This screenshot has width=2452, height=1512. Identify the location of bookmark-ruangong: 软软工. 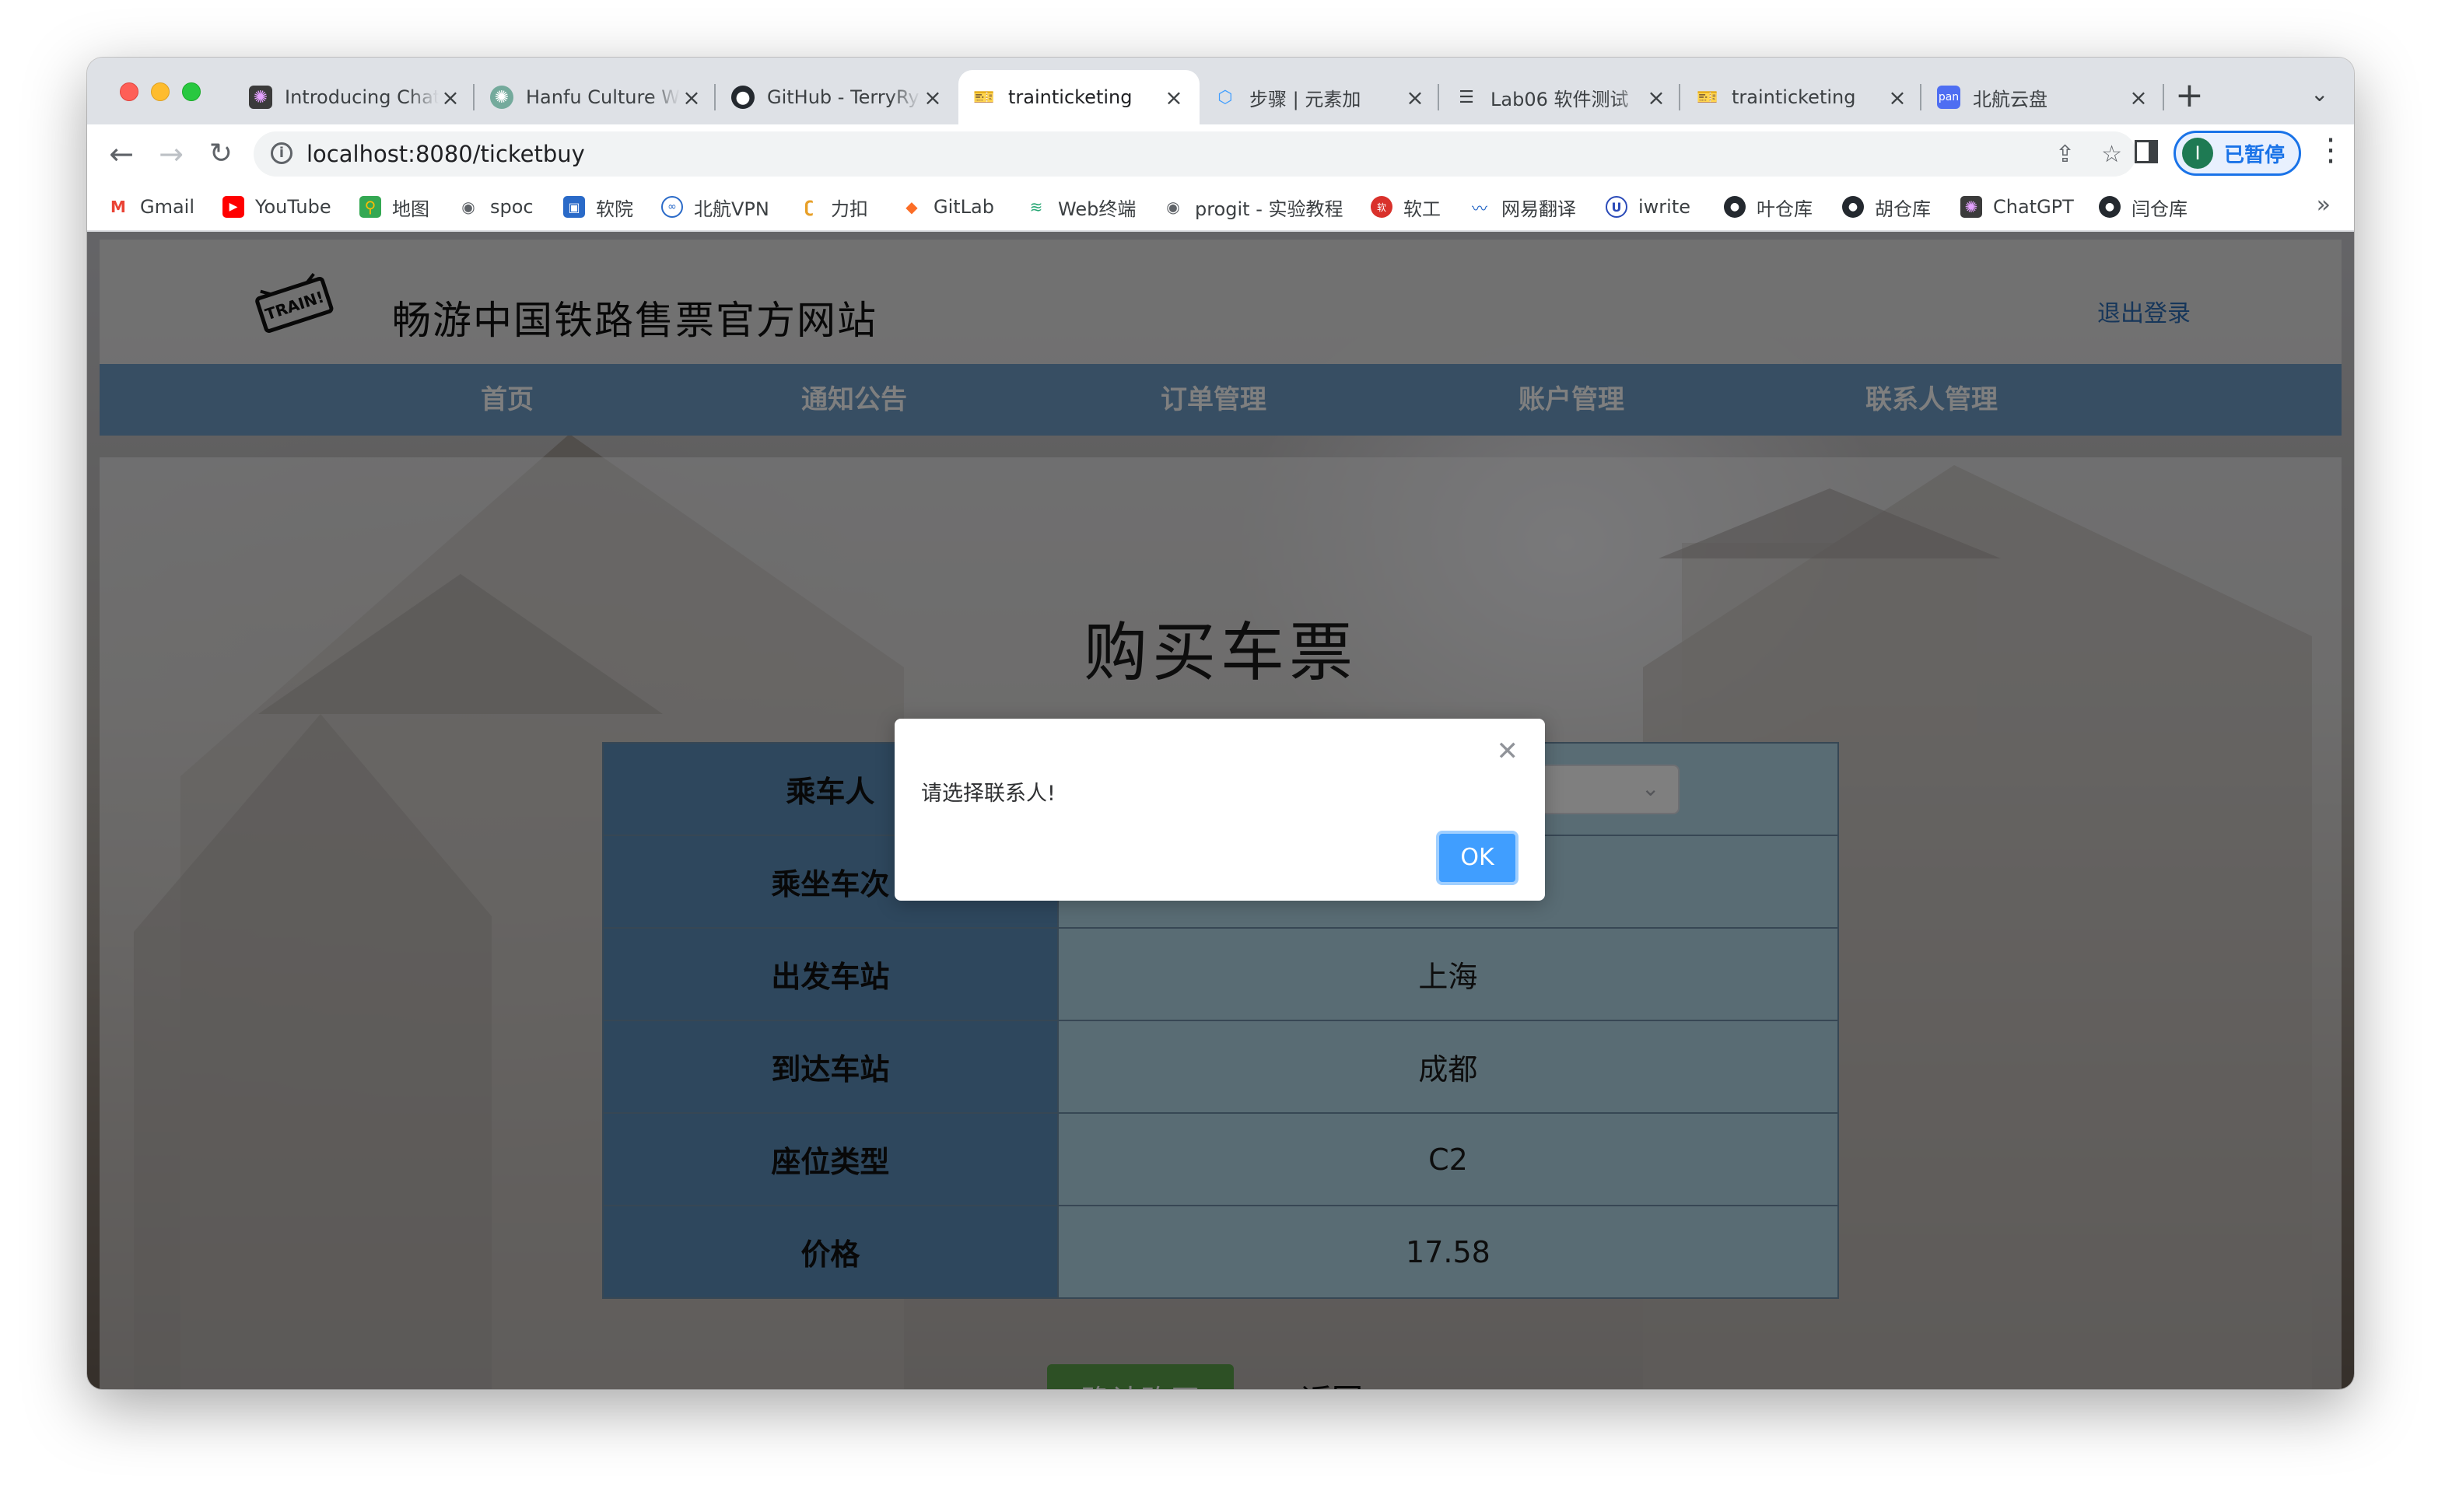
(1406, 207).